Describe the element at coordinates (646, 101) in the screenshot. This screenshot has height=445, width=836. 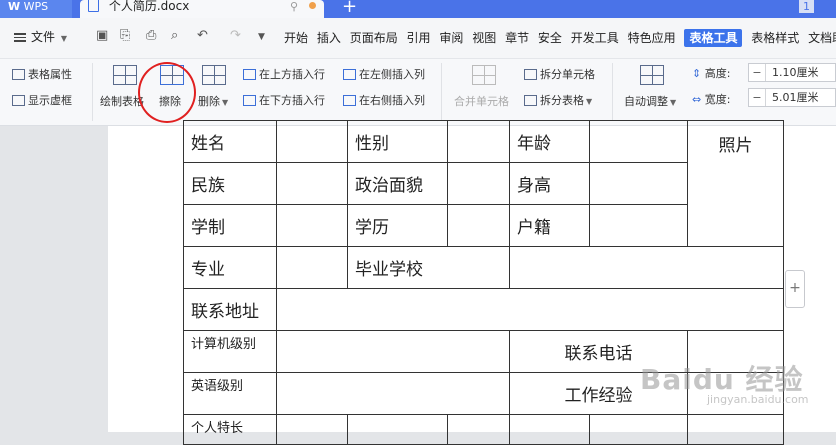
I see `auto-fit-label: 自动调整` at that location.